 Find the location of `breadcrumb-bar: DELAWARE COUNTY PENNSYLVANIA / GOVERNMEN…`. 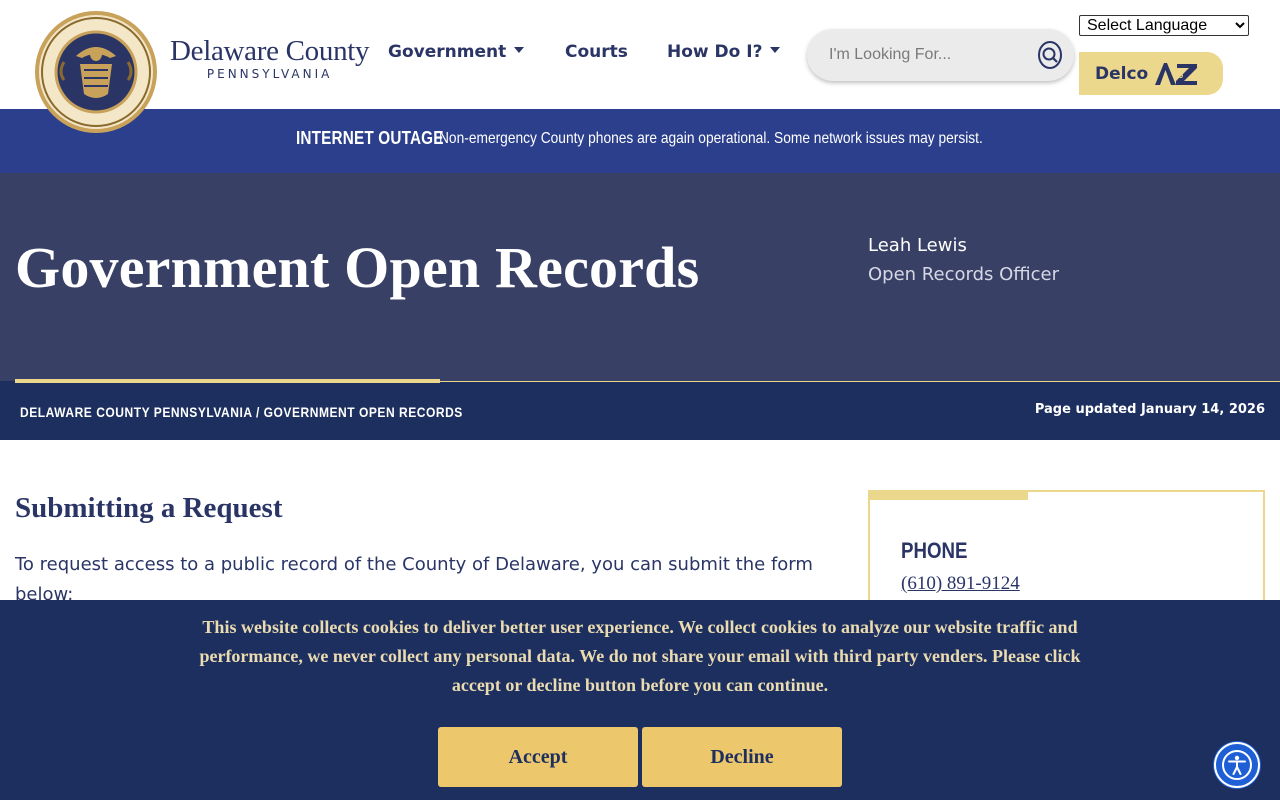

breadcrumb-bar: DELAWARE COUNTY PENNSYLVANIA / GOVERNMEN… is located at coordinates (640, 409).